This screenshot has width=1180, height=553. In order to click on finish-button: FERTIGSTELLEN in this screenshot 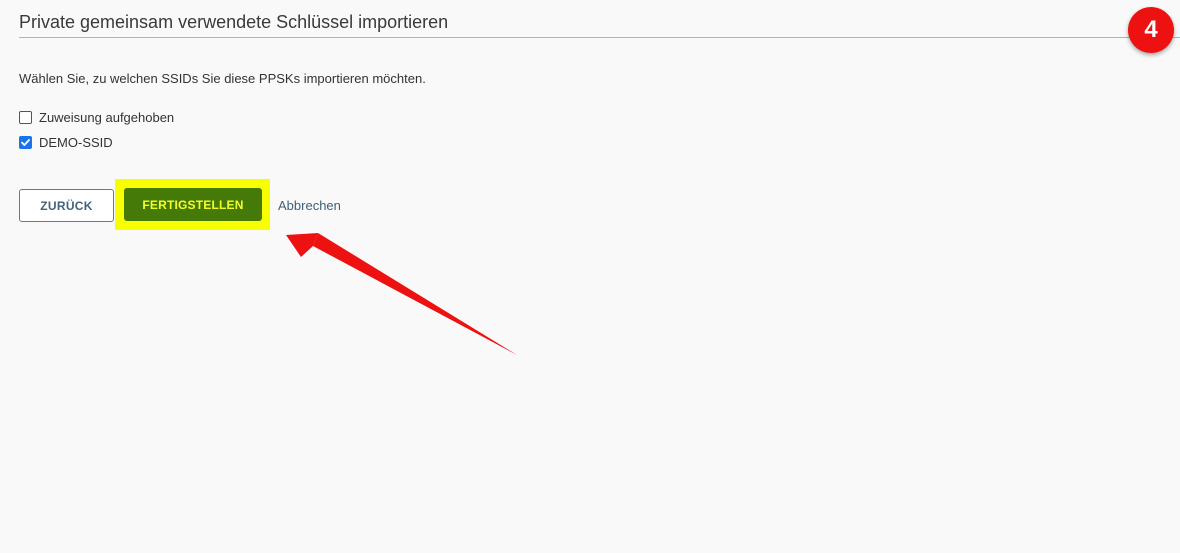, I will do `click(193, 204)`.